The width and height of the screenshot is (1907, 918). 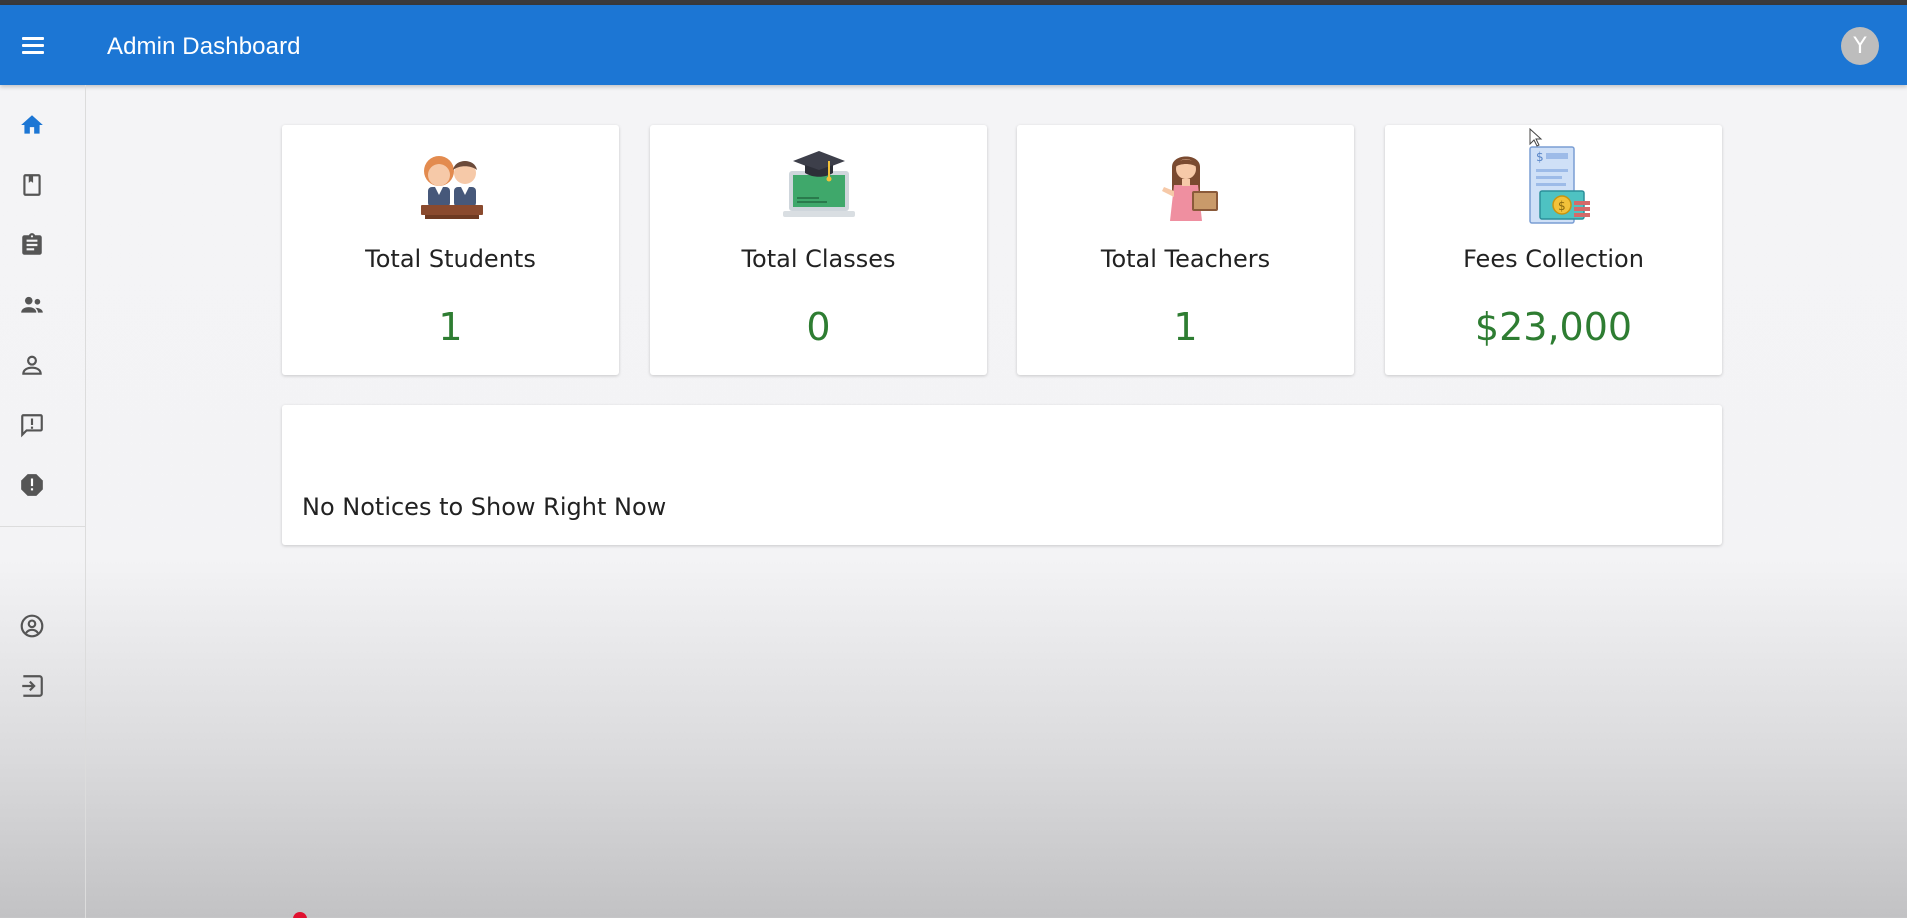 I want to click on report-icon, so click(x=32, y=485).